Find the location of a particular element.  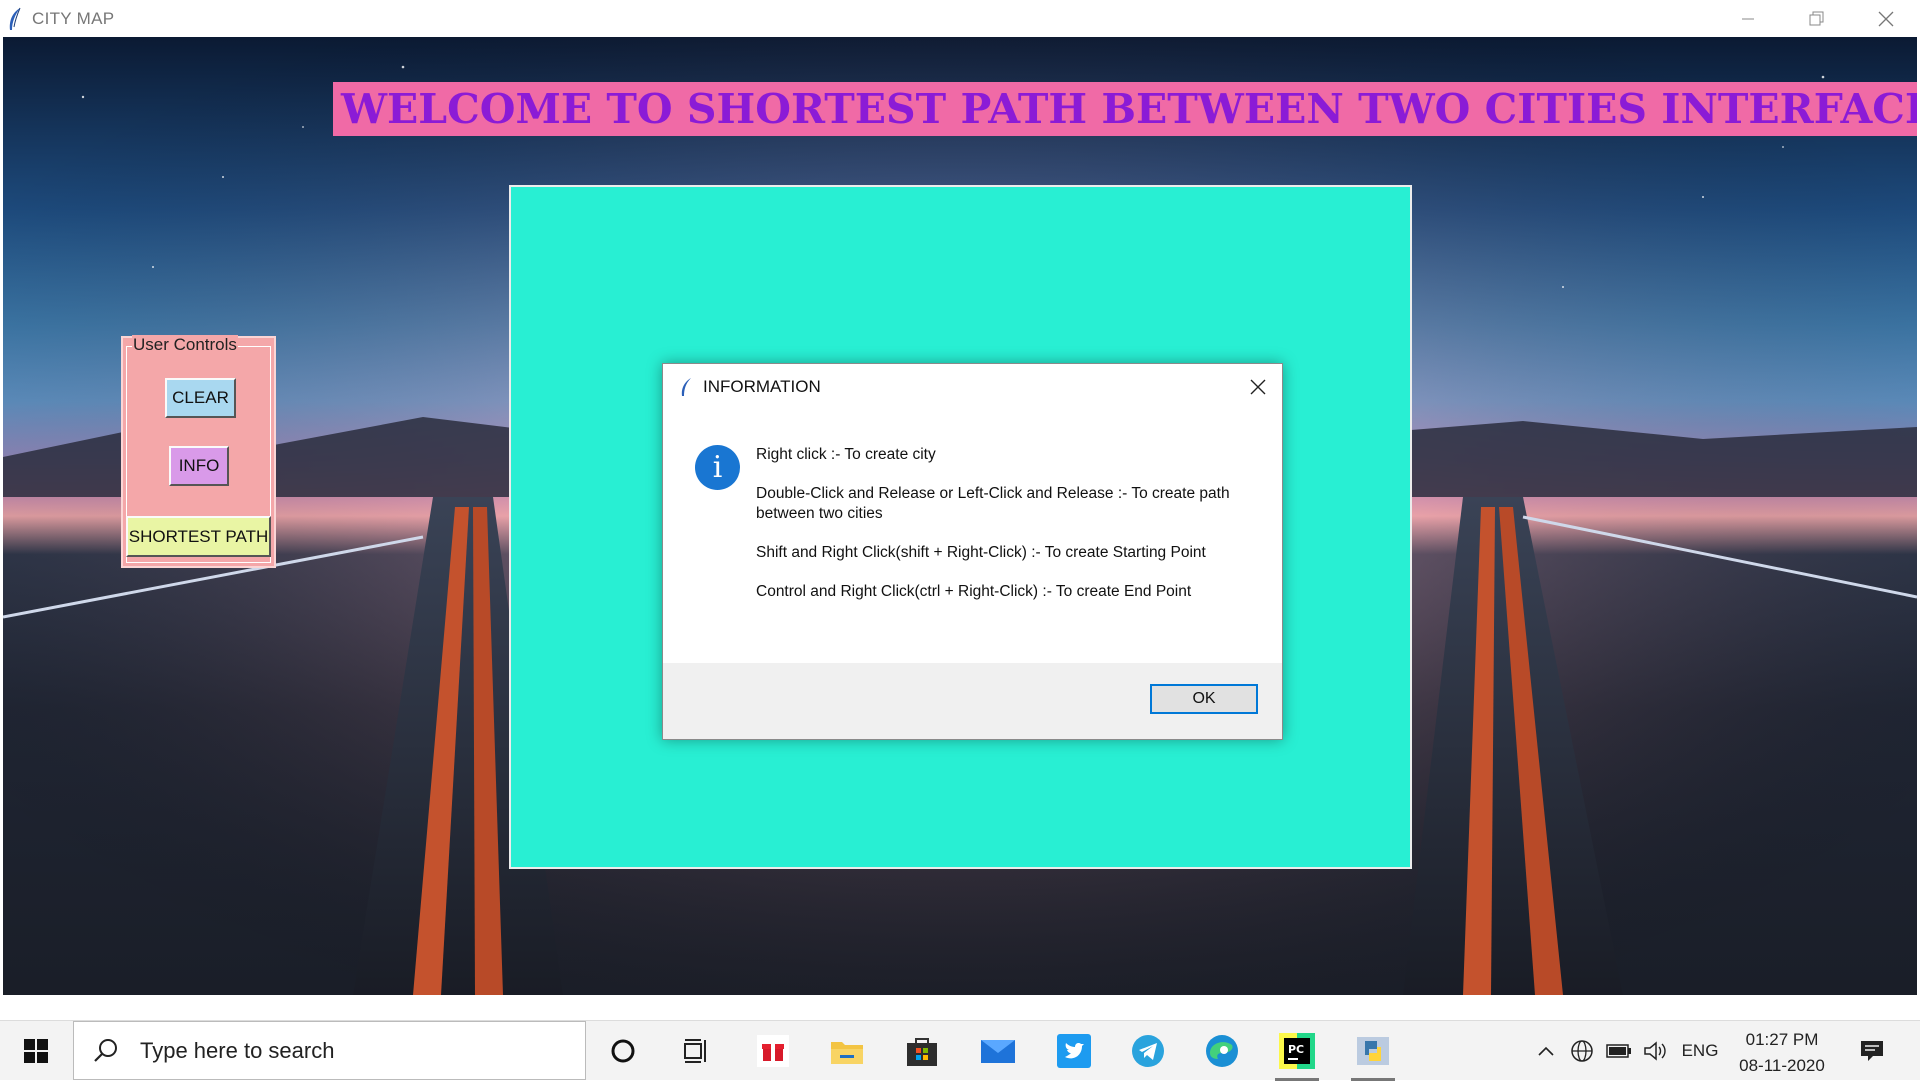

gift-app-button is located at coordinates (773, 1051).